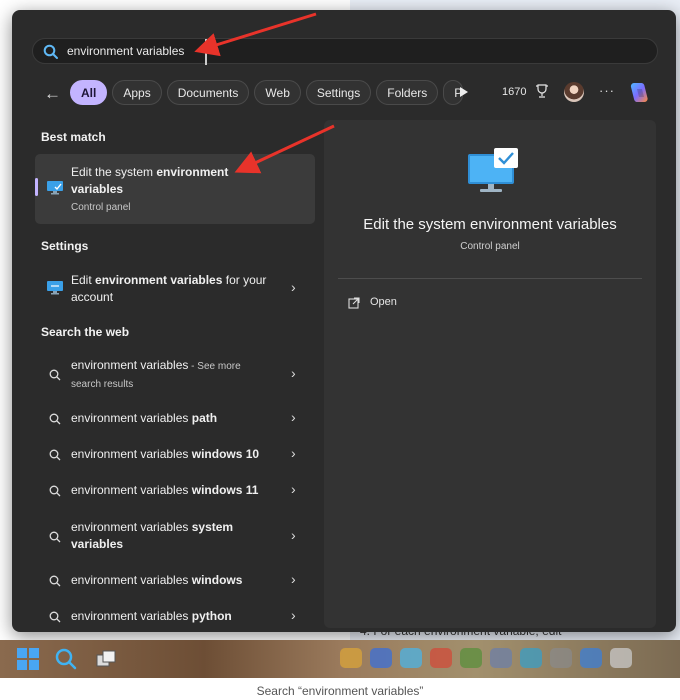  I want to click on chip-documents: Documents, so click(208, 92).